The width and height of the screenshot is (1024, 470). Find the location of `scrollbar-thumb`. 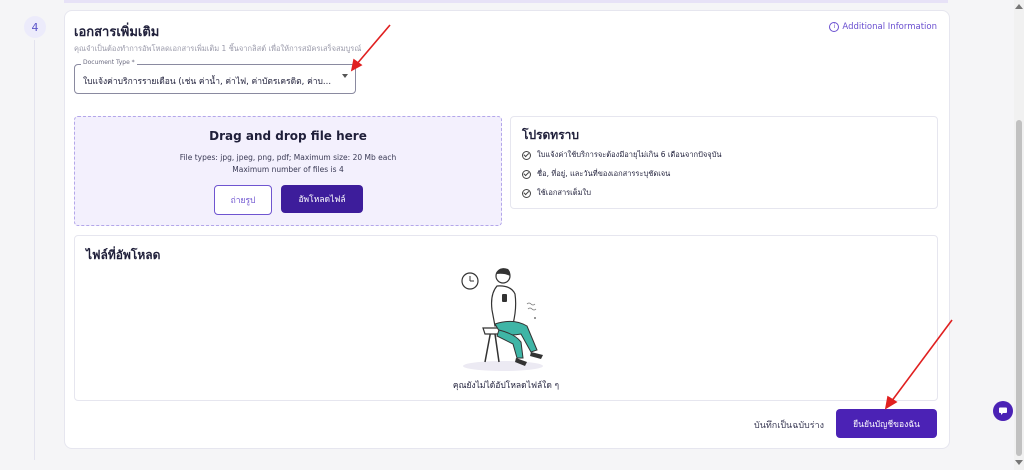

scrollbar-thumb is located at coordinates (1019, 288).